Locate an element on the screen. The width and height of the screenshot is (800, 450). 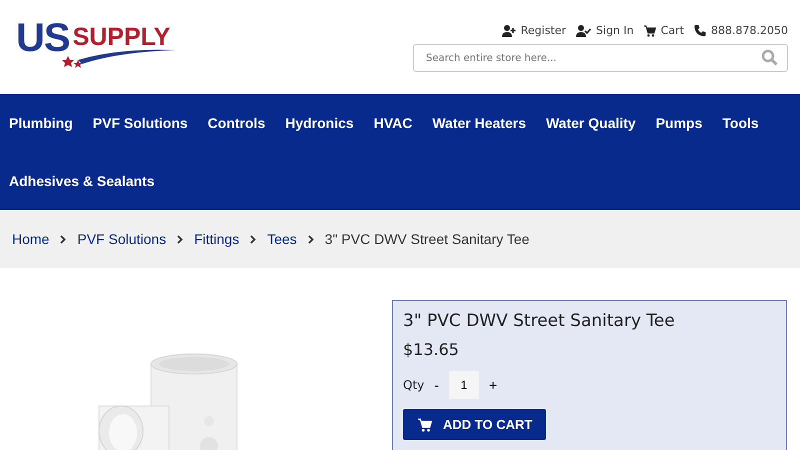
nav-link: Hydronics is located at coordinates (319, 123).